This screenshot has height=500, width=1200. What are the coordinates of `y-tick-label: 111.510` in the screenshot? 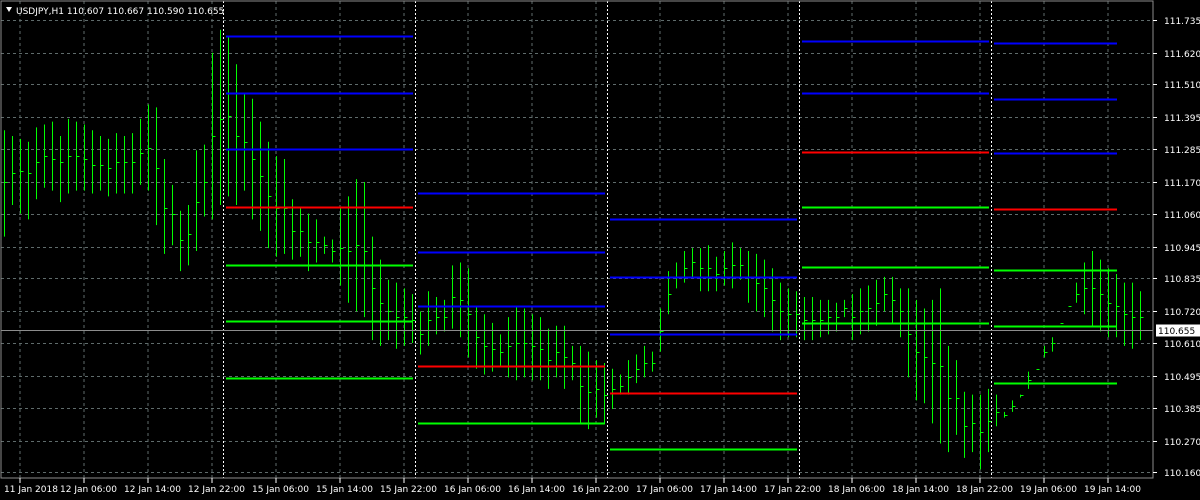 It's located at (1182, 86).